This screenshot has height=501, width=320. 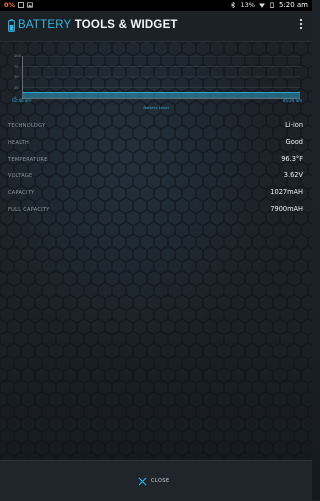 What do you see at coordinates (293, 5) in the screenshot?
I see `clock: 5:20 am` at bounding box center [293, 5].